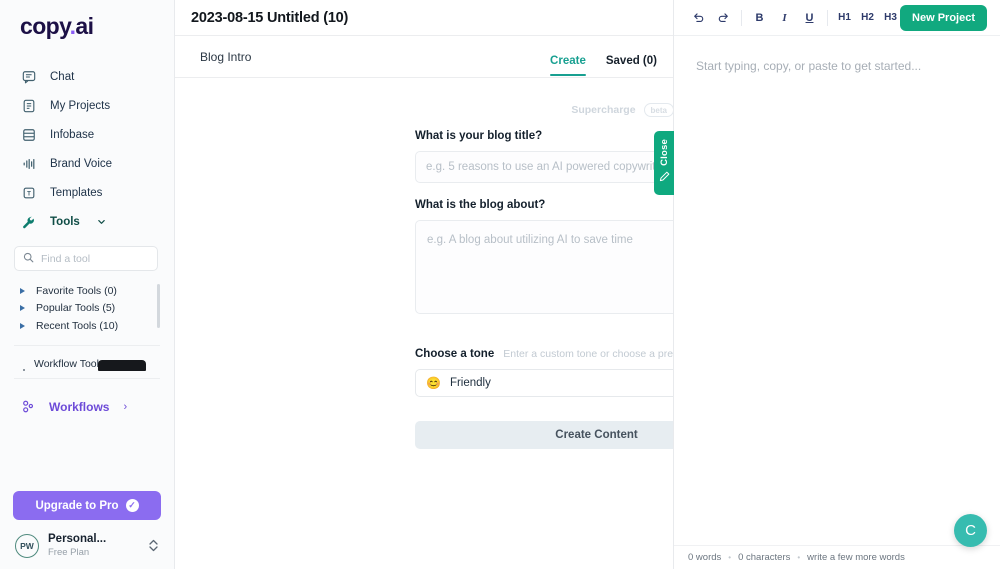 This screenshot has width=1000, height=569. Describe the element at coordinates (69, 363) in the screenshot. I see `tool-group-label: Workflow Tools` at that location.